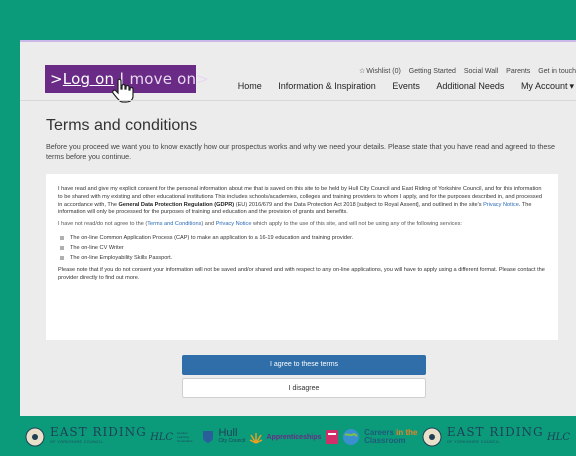  What do you see at coordinates (518, 71) in the screenshot?
I see `nav-parents: Parents` at bounding box center [518, 71].